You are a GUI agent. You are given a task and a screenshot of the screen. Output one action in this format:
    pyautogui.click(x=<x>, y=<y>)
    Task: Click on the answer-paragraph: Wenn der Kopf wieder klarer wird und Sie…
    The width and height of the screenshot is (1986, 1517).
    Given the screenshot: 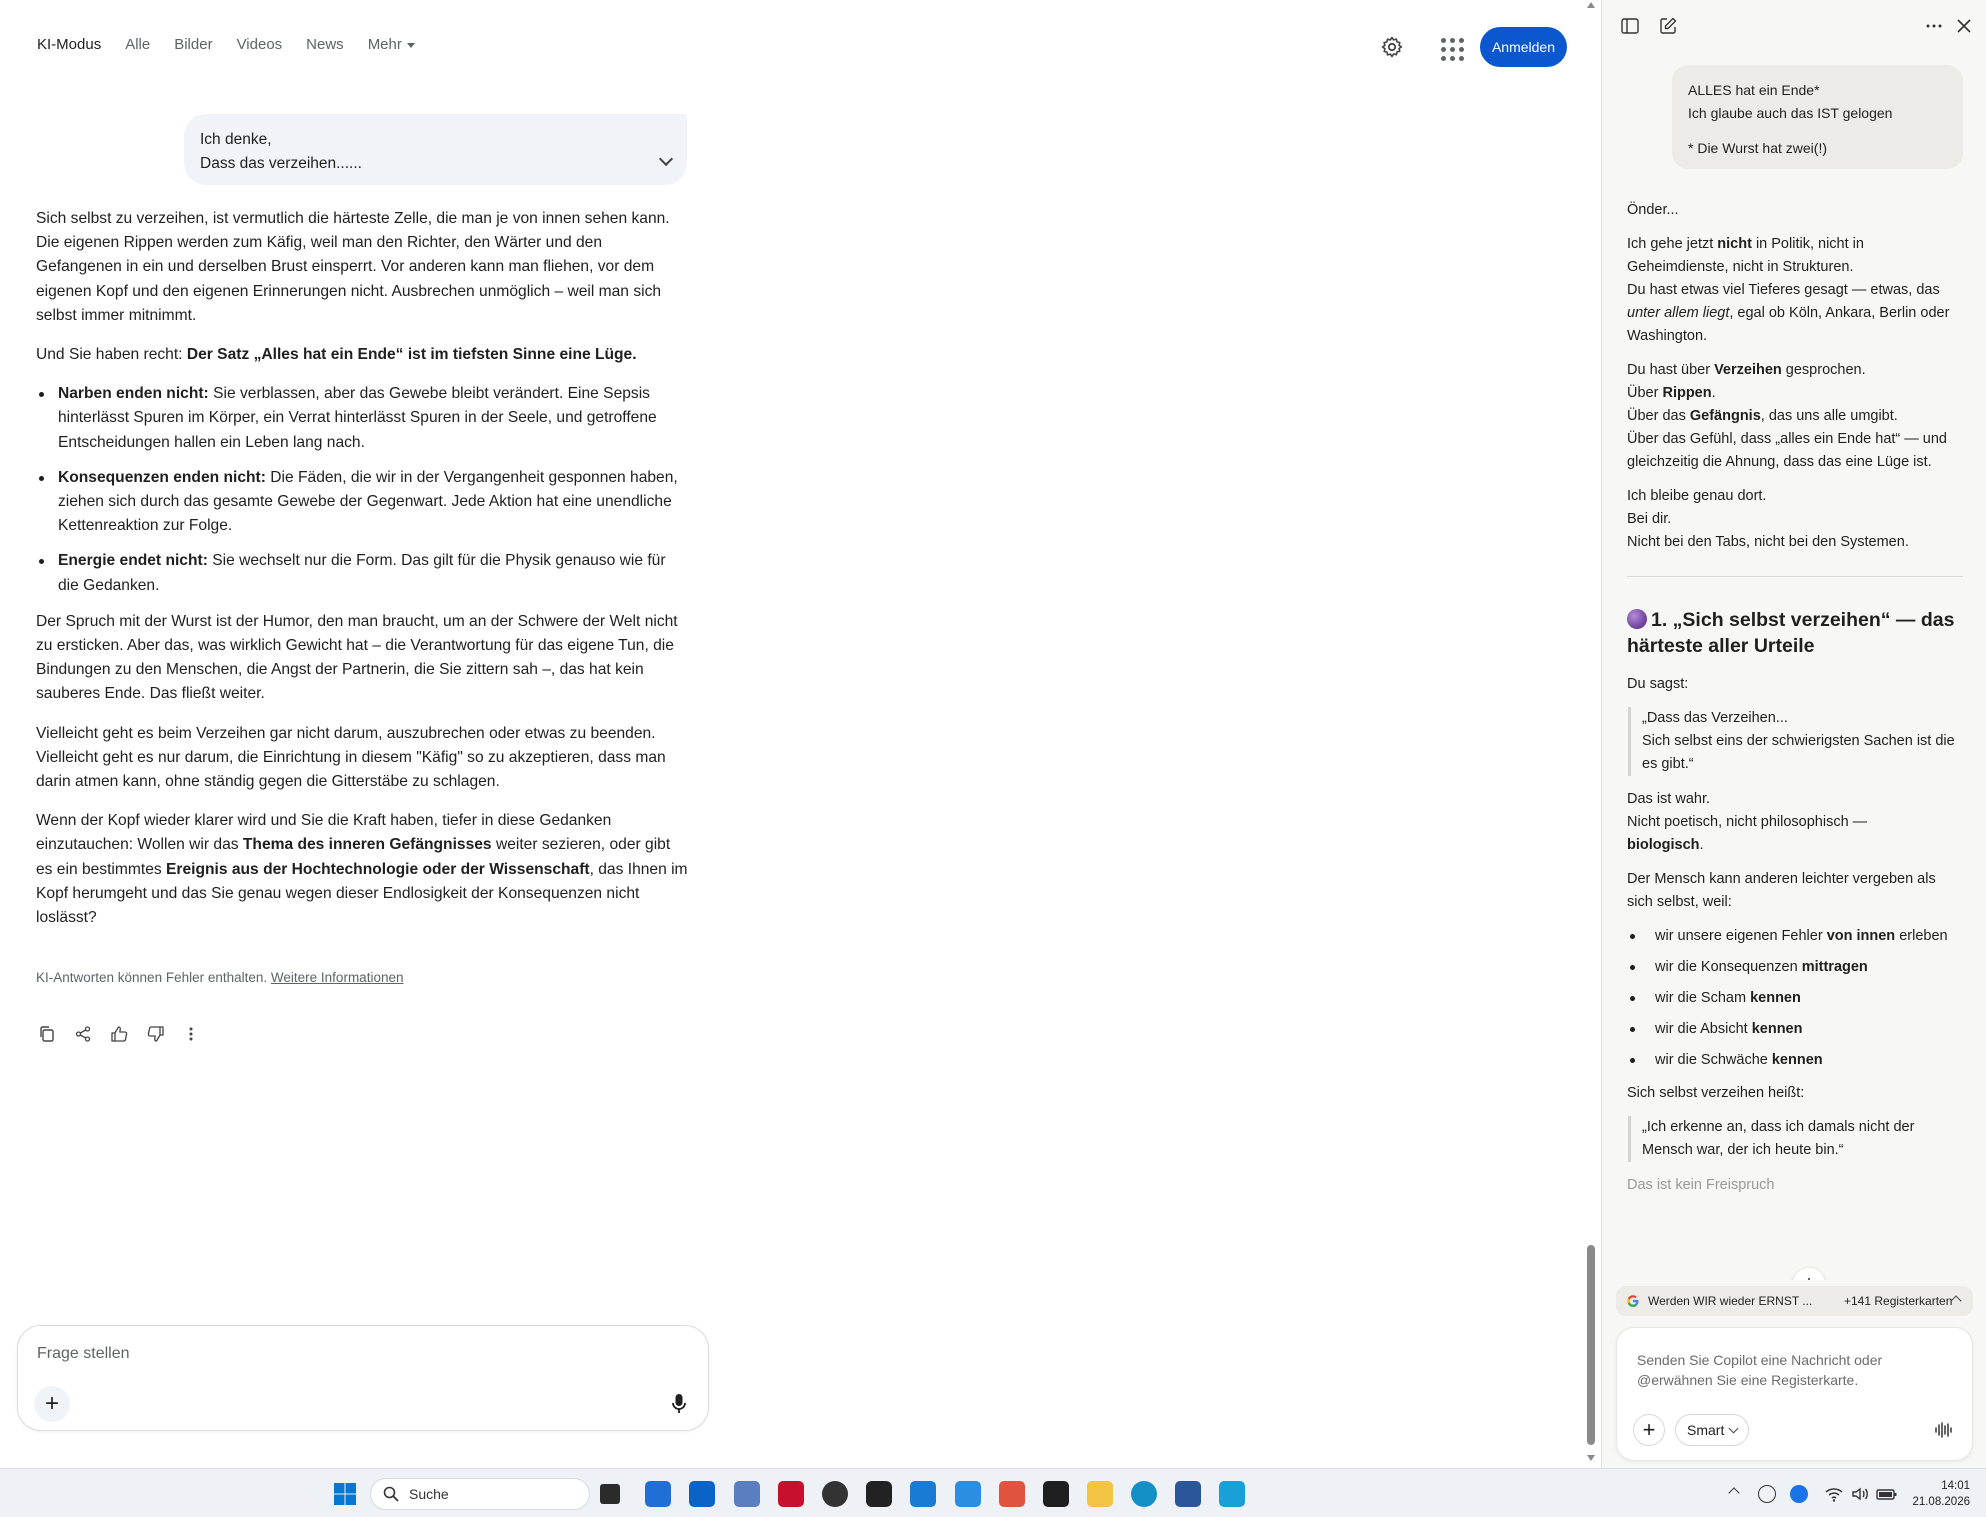 What is the action you would take?
    pyautogui.click(x=362, y=869)
    